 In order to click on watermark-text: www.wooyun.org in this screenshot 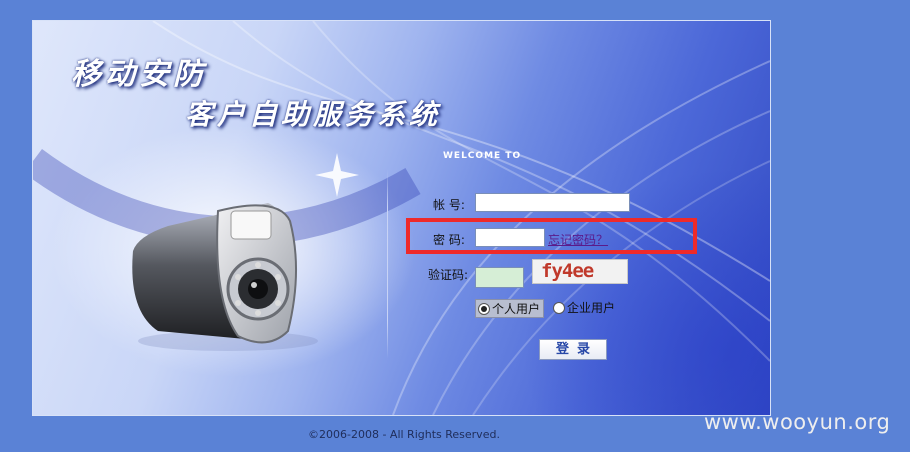, I will do `click(797, 422)`.